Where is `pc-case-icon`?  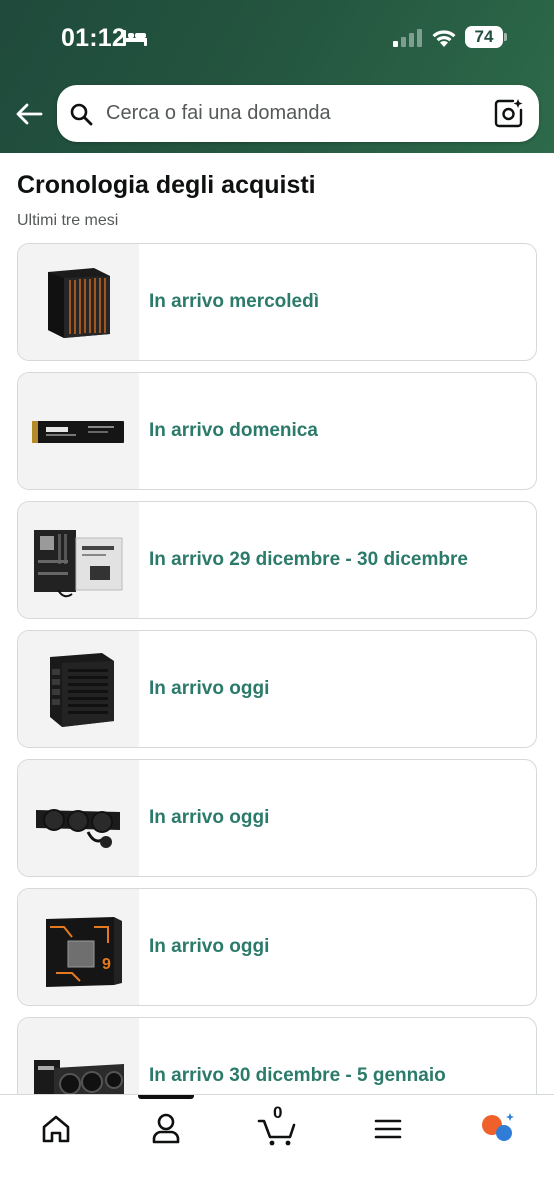 pc-case-icon is located at coordinates (79, 303).